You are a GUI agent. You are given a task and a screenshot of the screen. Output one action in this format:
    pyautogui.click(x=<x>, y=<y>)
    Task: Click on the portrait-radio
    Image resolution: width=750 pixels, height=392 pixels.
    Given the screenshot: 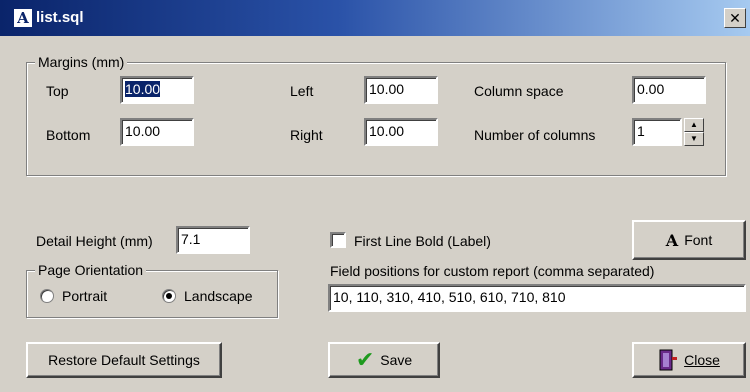 What is the action you would take?
    pyautogui.click(x=47, y=296)
    